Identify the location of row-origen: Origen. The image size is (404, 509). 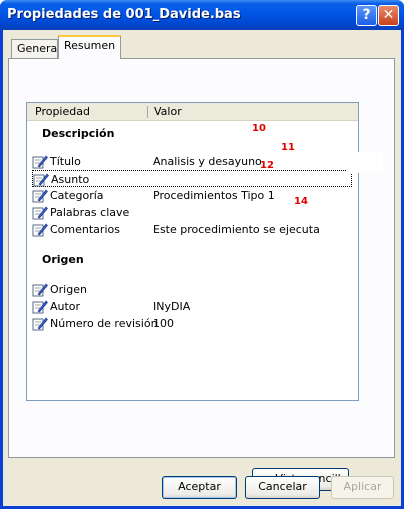
(192, 289).